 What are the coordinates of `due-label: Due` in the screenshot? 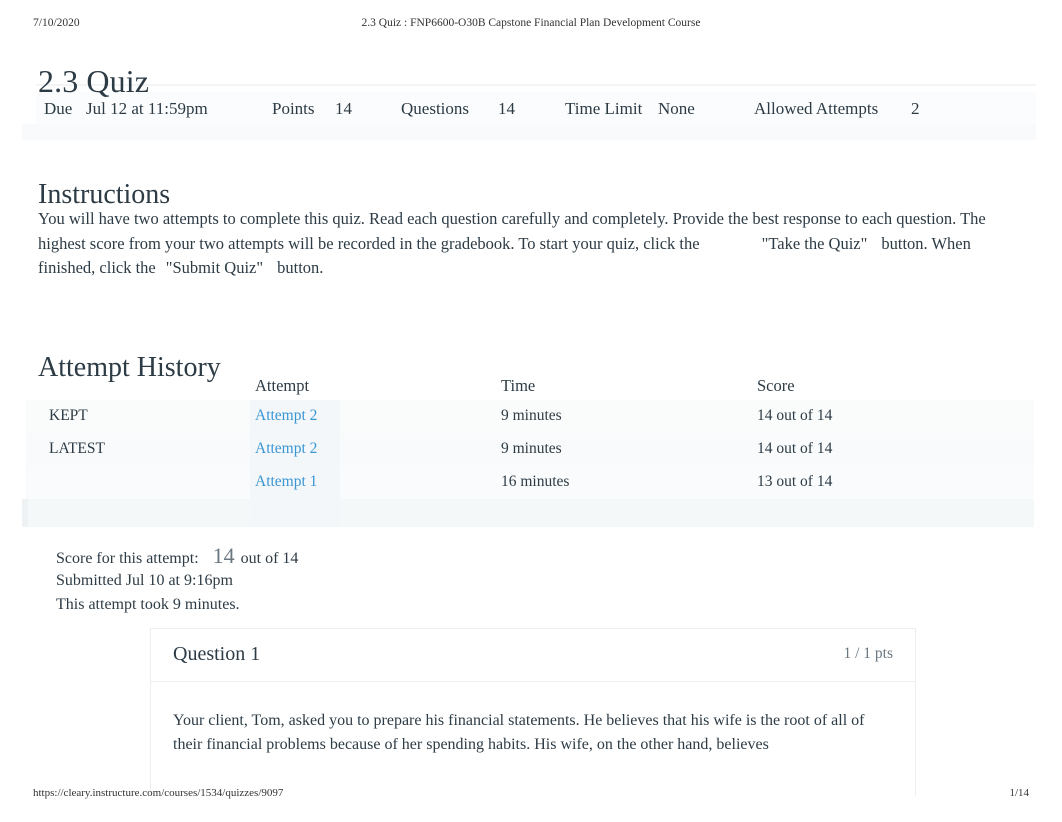 It's located at (58, 108).